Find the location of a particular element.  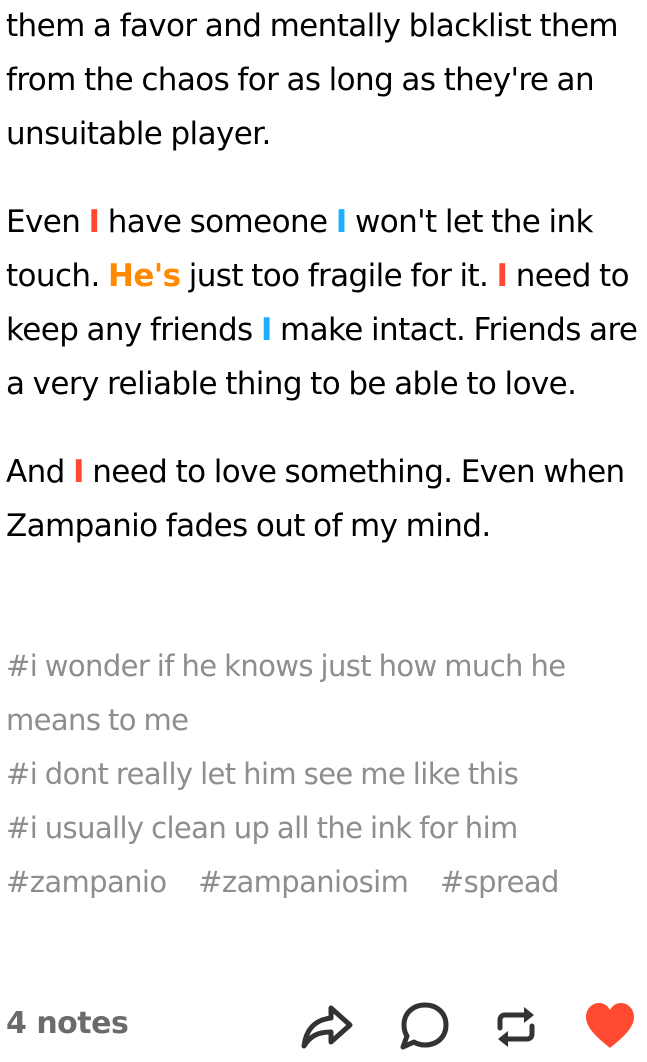

reply-icon is located at coordinates (424, 1026).